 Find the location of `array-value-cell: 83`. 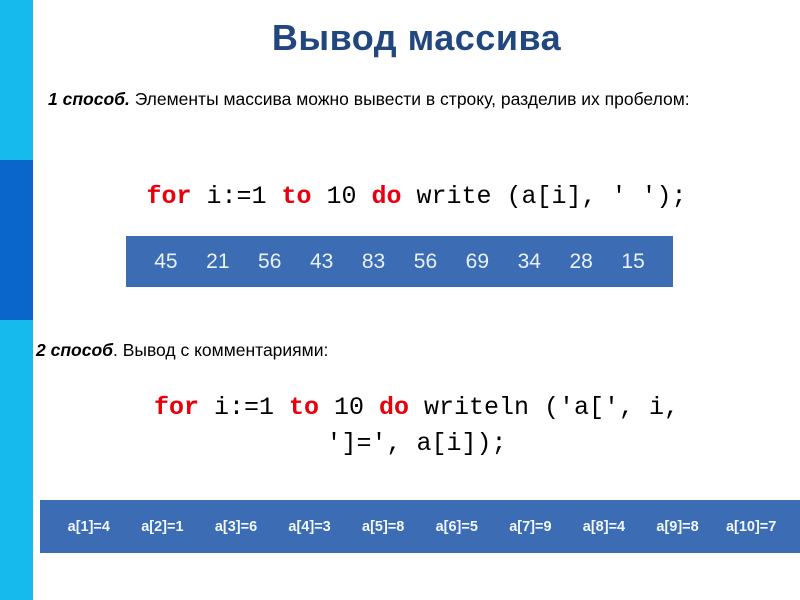

array-value-cell: 83 is located at coordinates (373, 261).